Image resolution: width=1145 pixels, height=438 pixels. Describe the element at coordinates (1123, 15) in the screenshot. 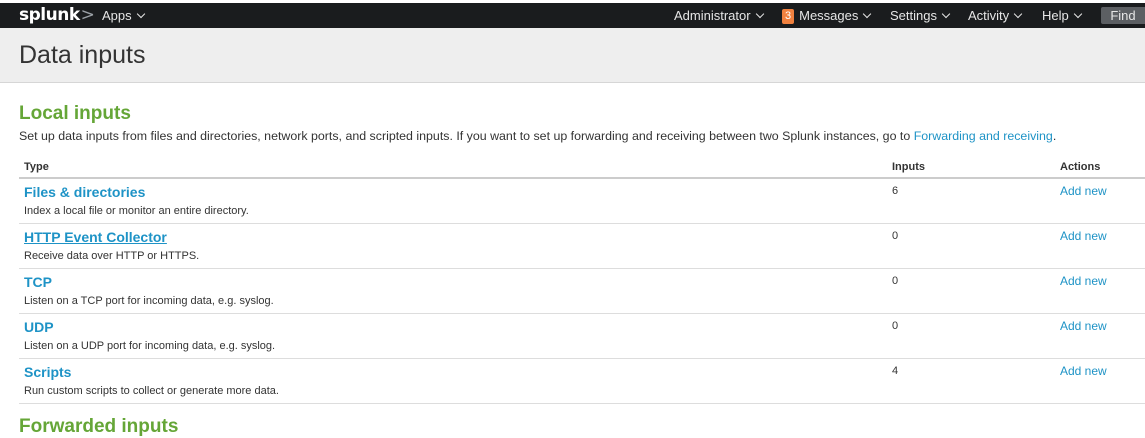

I see `find-search-button: Find` at that location.